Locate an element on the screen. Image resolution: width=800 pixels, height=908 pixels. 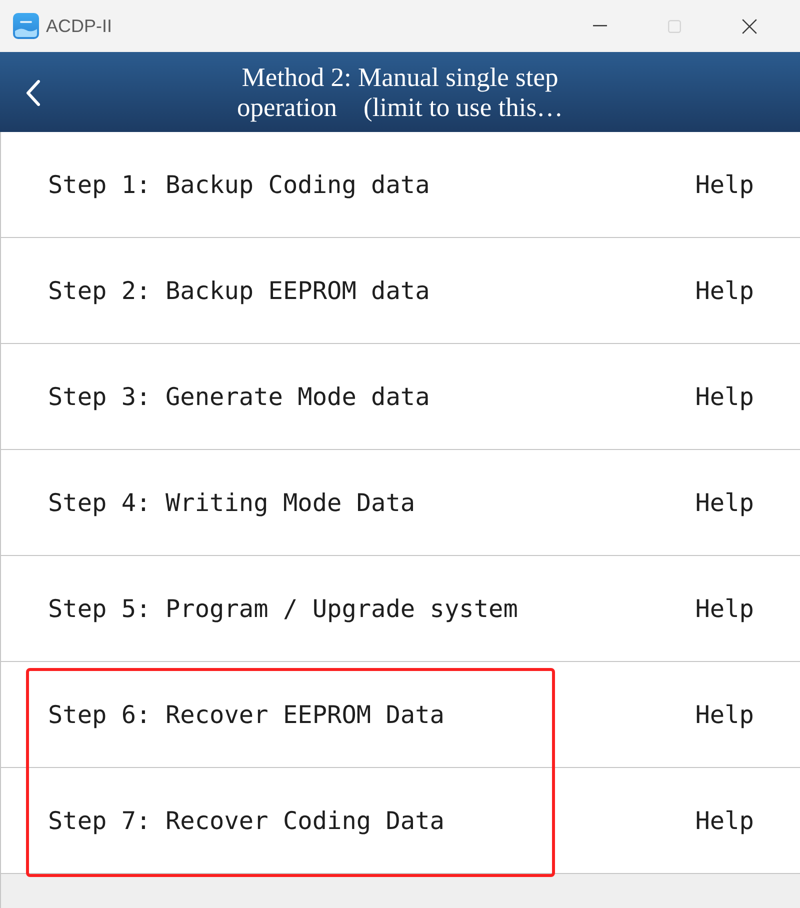
step-label: Step 4: Writing Mode Data is located at coordinates (232, 502).